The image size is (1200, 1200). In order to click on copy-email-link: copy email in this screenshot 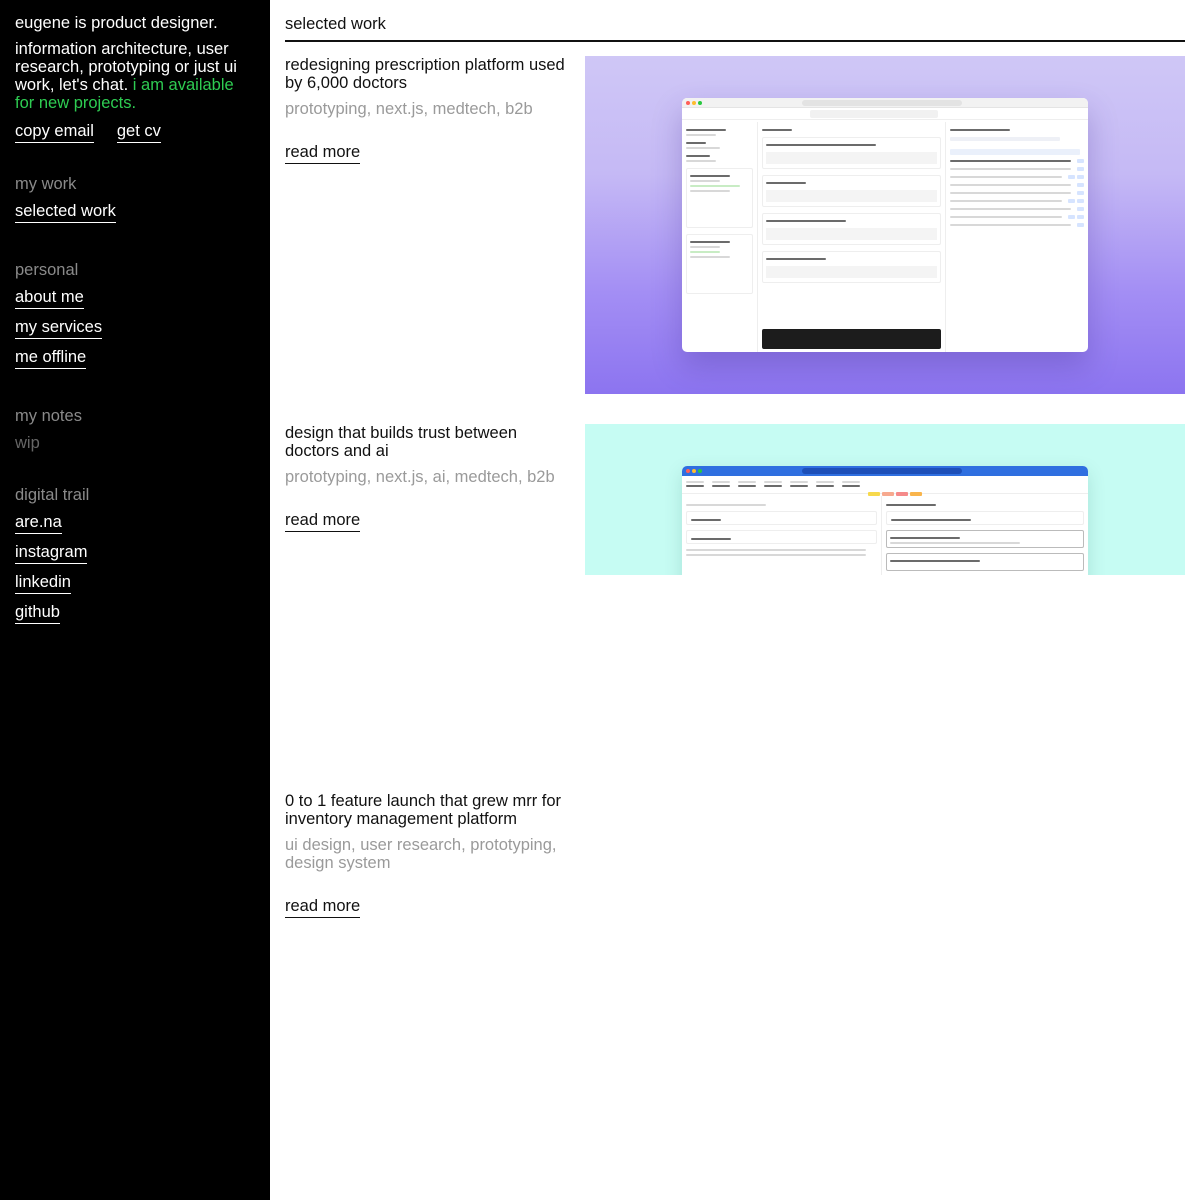, I will do `click(54, 132)`.